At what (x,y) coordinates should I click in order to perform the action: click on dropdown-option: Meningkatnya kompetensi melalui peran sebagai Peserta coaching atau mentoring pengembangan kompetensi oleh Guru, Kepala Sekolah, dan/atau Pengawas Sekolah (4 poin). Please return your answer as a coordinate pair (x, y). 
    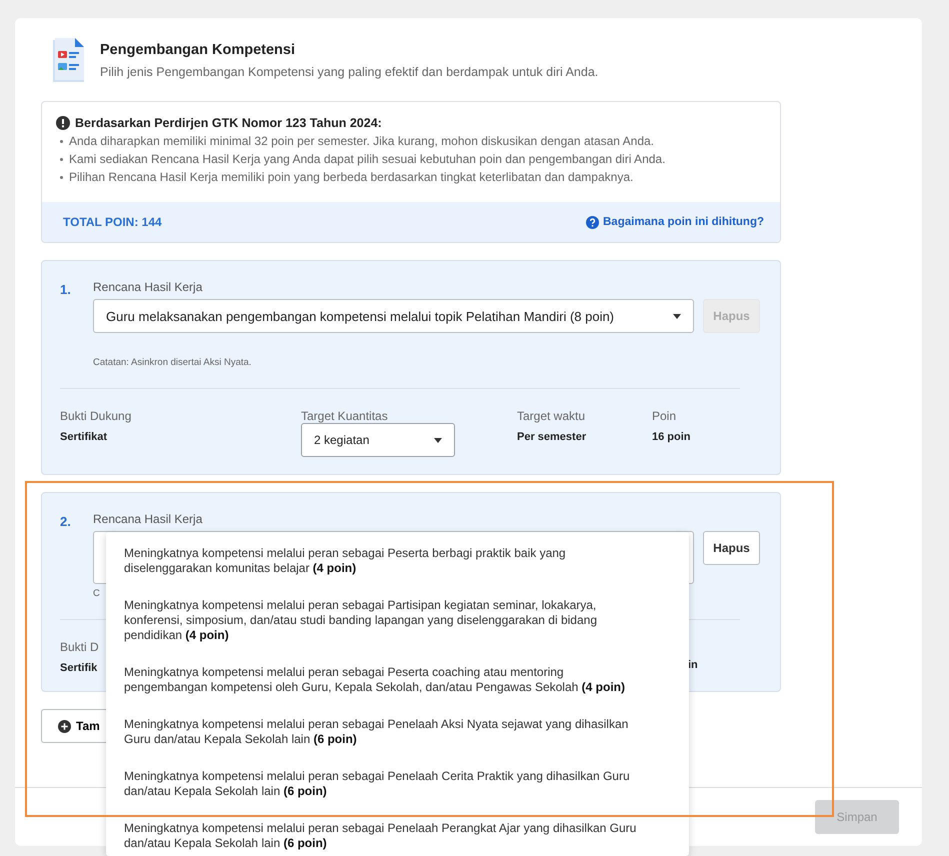
    Looking at the image, I should click on (397, 680).